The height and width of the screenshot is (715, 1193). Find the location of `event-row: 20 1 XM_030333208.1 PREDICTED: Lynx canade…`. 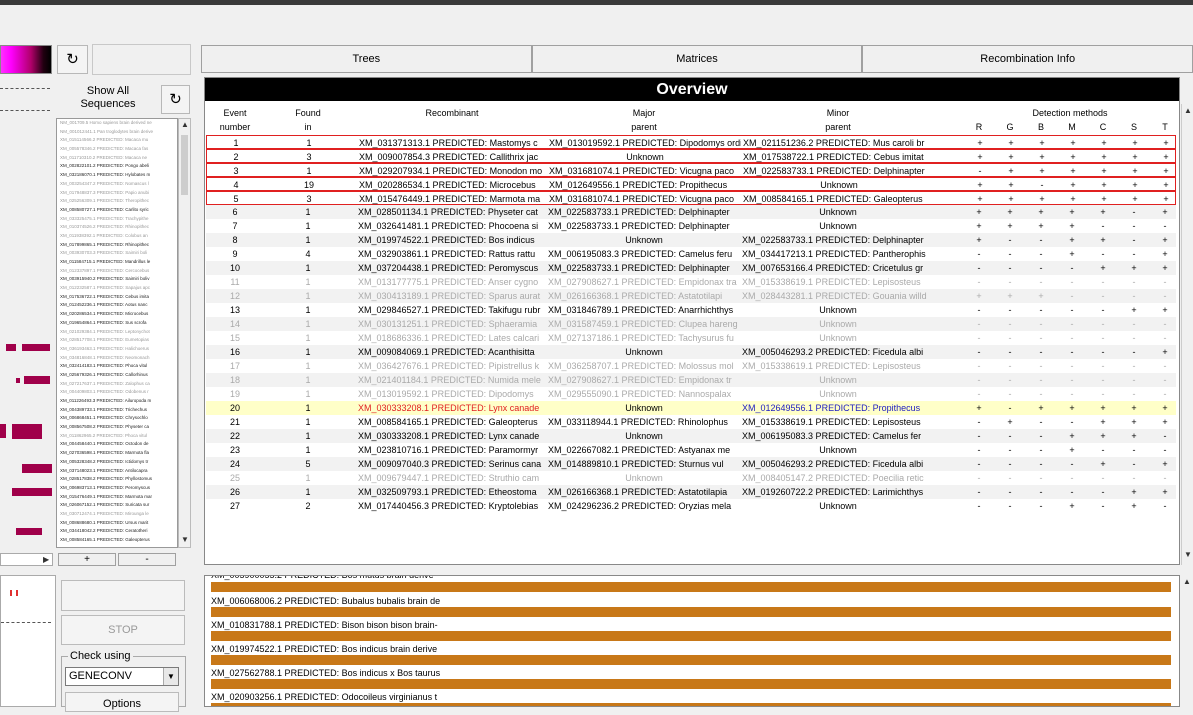

event-row: 20 1 XM_030333208.1 PREDICTED: Lynx canade… is located at coordinates (691, 408).